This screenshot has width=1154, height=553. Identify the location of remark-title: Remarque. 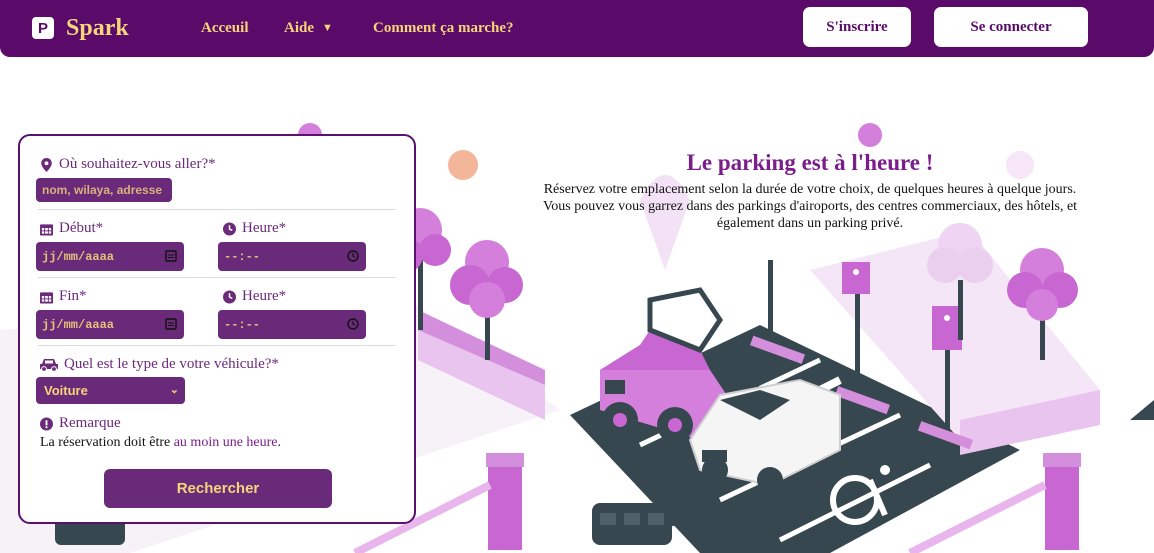
(90, 423).